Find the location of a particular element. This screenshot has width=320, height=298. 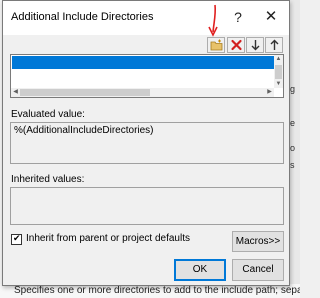

list-toolbar is located at coordinates (243, 45).